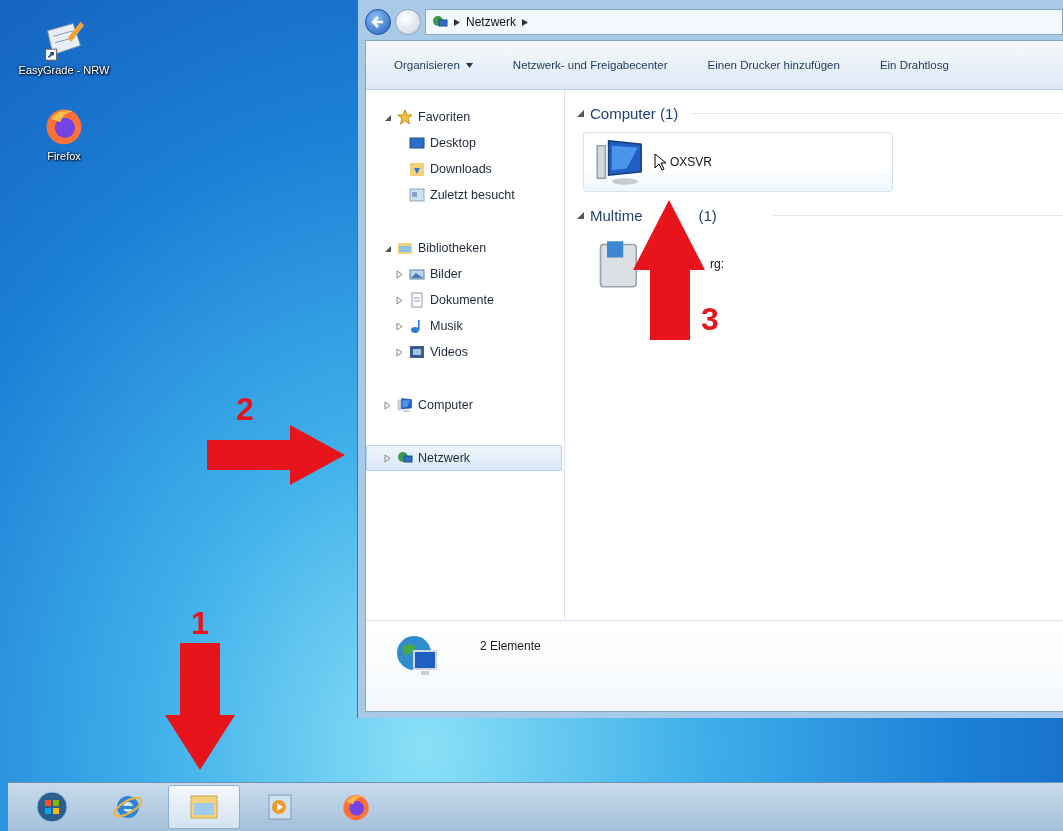  What do you see at coordinates (433, 65) in the screenshot?
I see `toolbar-button: Organisieren` at bounding box center [433, 65].